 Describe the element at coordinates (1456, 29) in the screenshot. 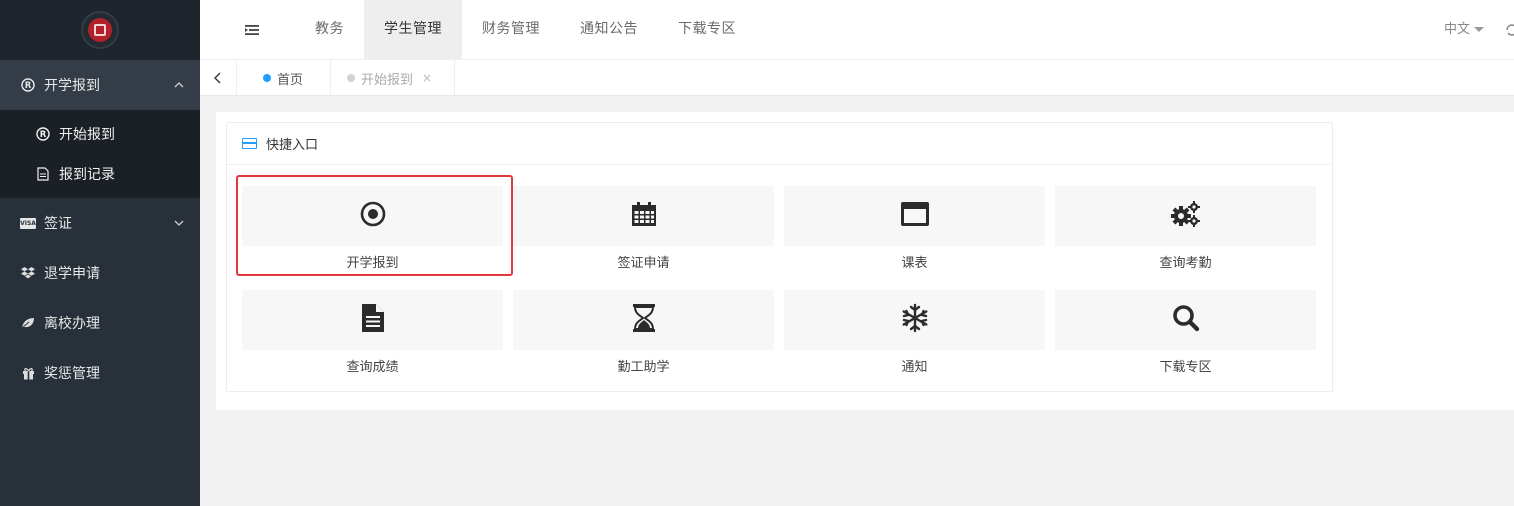

I see `language-label: 中文` at that location.